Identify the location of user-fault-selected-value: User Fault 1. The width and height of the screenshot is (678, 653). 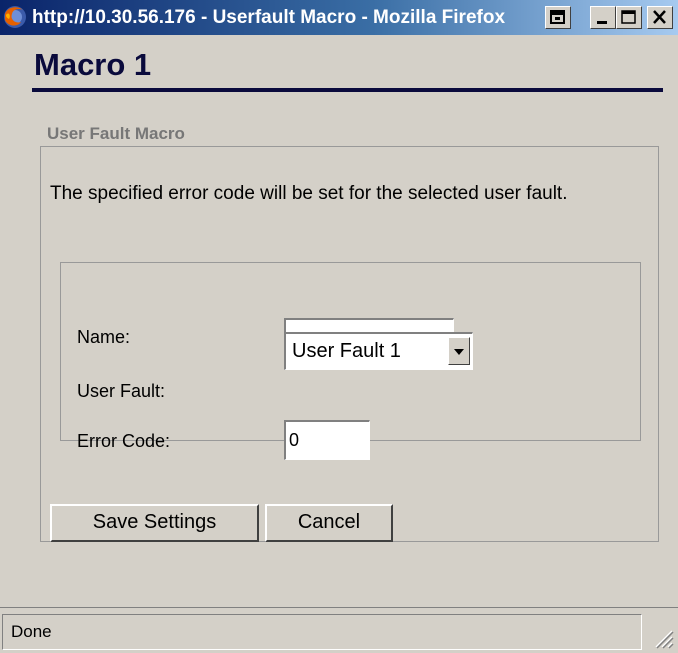
(346, 351).